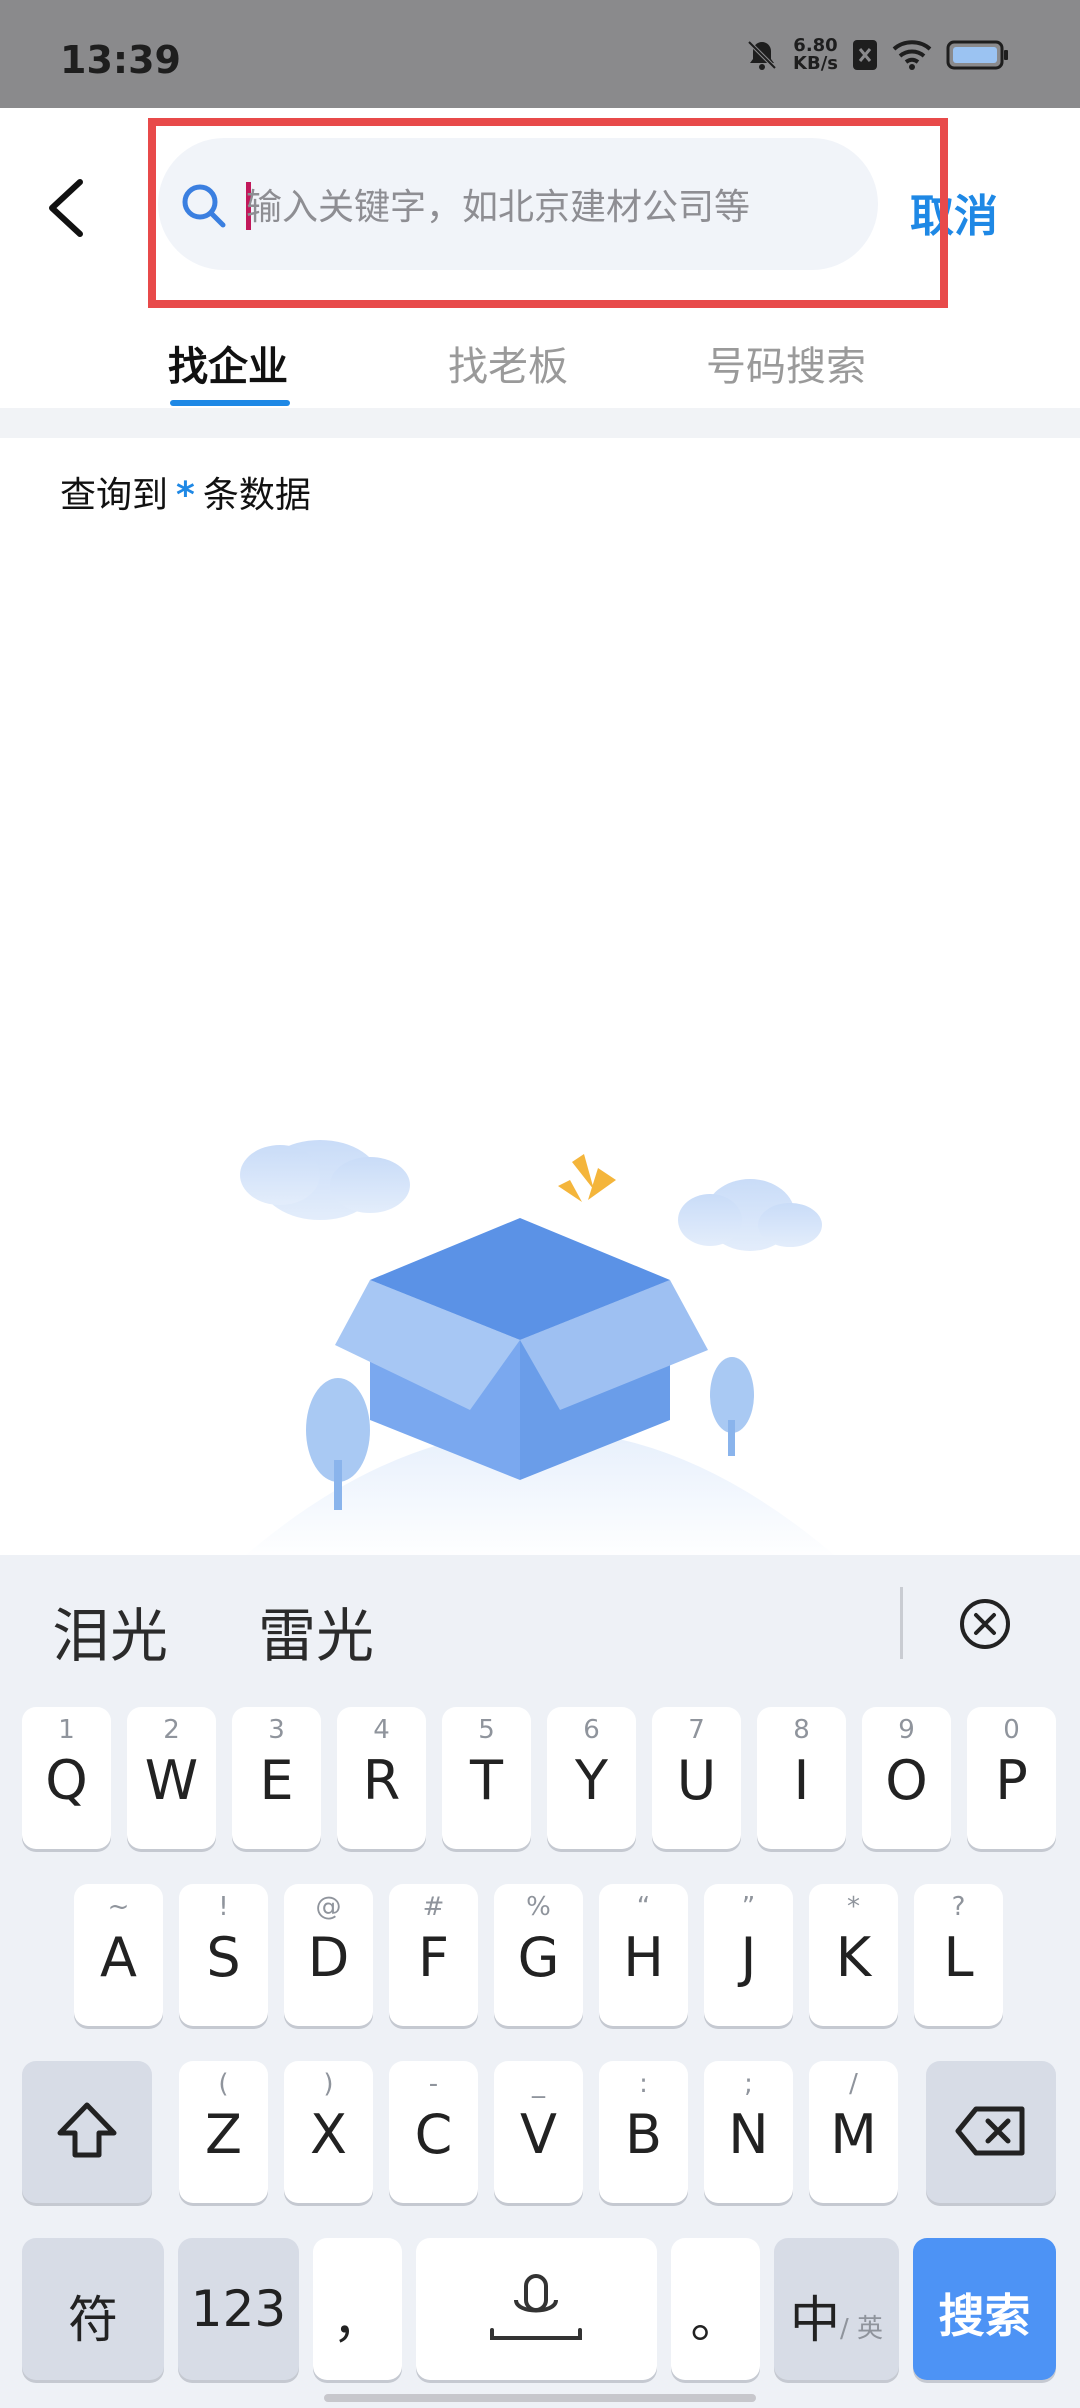 The width and height of the screenshot is (1080, 2408). Describe the element at coordinates (954, 212) in the screenshot. I see `cancel-button: 取消` at that location.